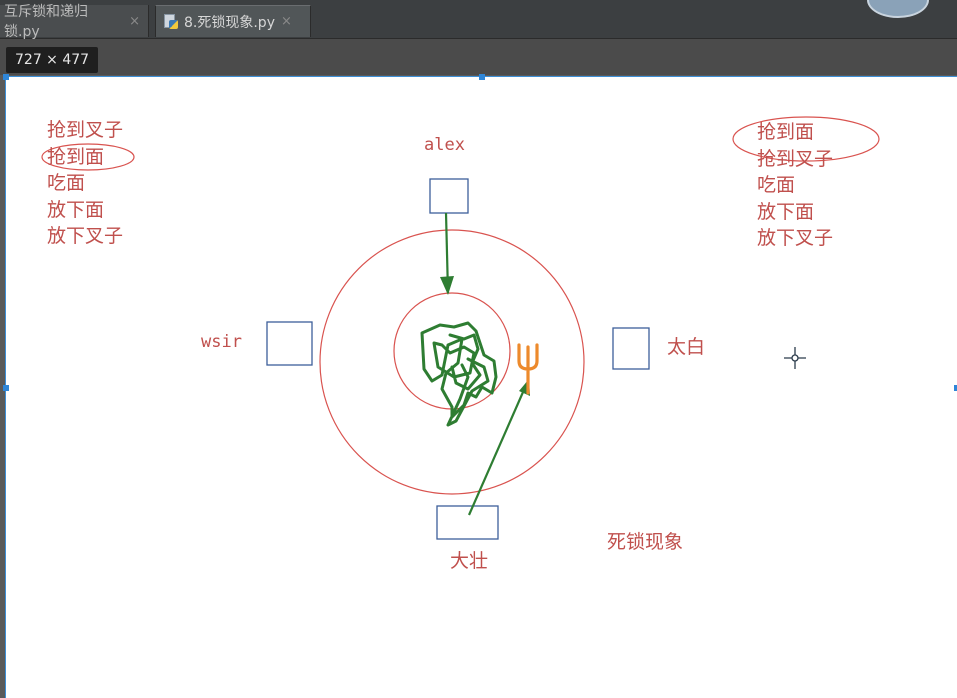 The width and height of the screenshot is (957, 698). I want to click on python-file-icon, so click(171, 21).